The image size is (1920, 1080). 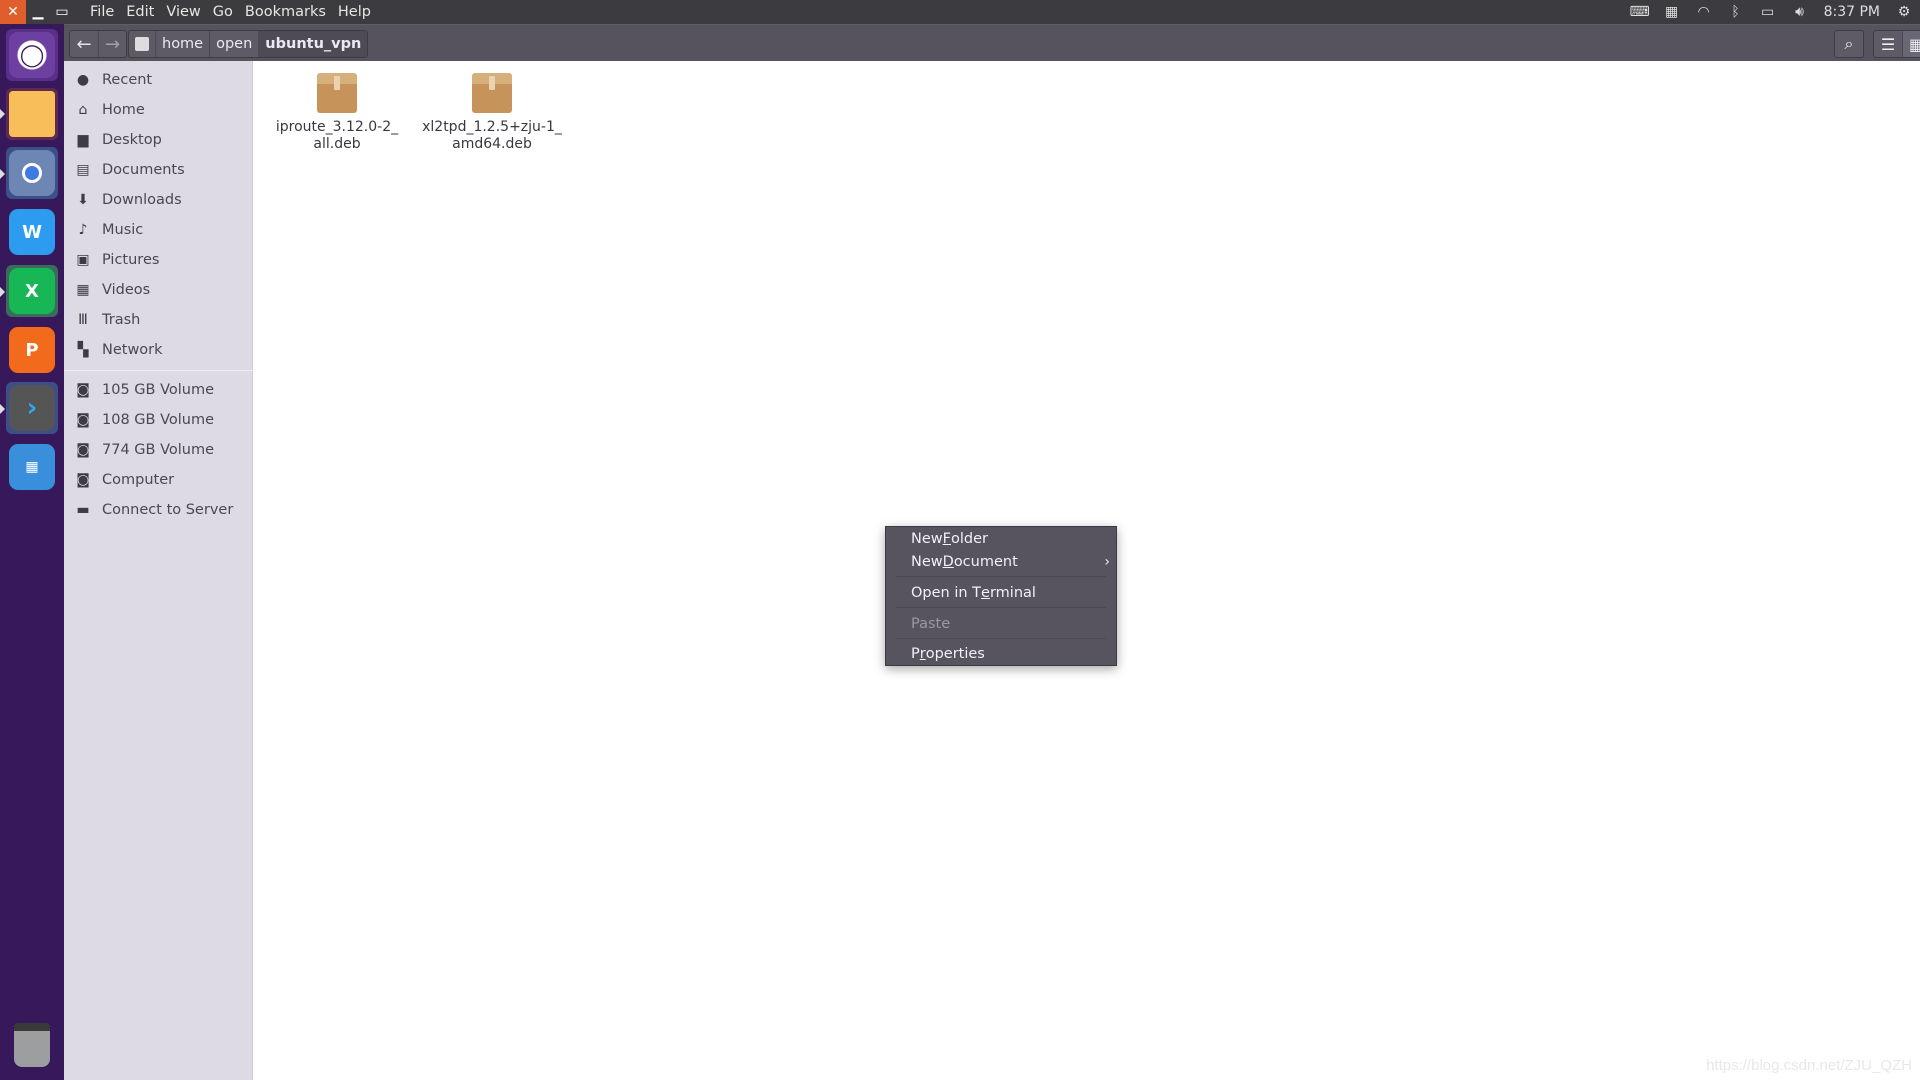 I want to click on file-item: xl2tpd_1.2.5+zju-1_ amd64.deb, so click(x=492, y=113).